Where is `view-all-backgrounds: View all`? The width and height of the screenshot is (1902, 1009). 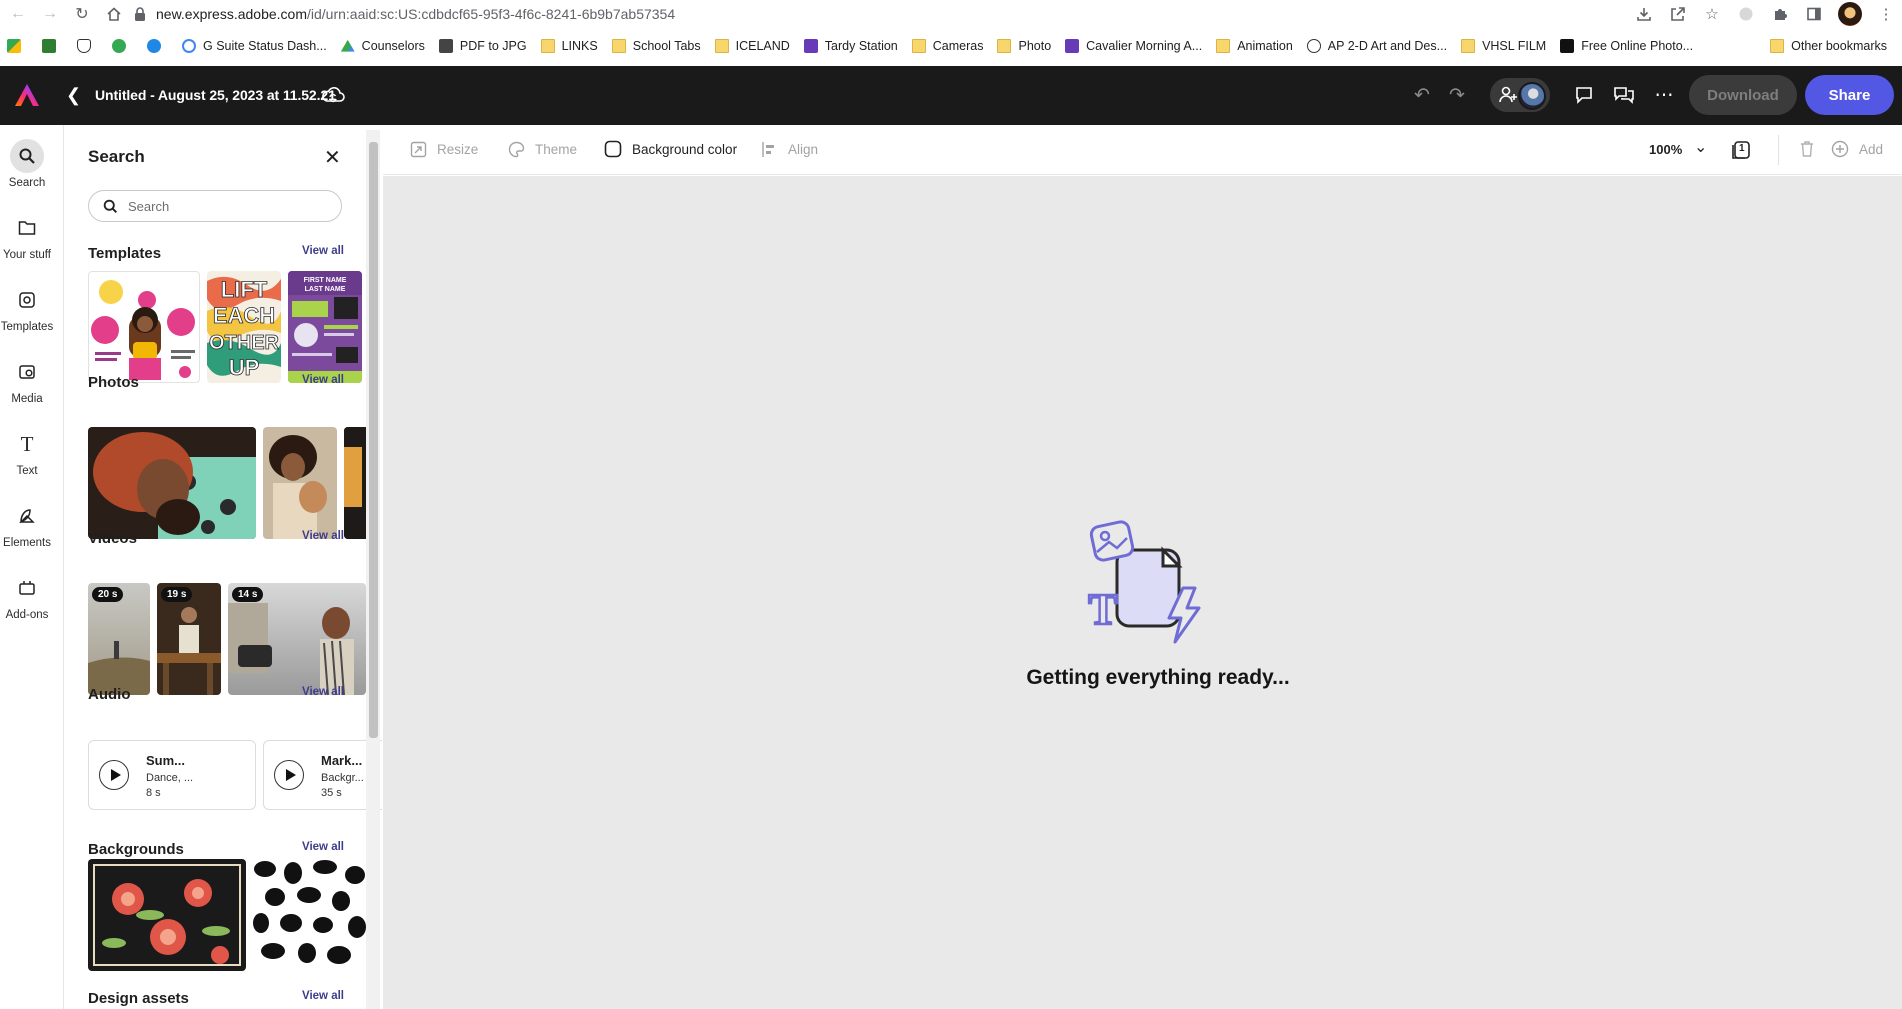
view-all-backgrounds: View all is located at coordinates (323, 847).